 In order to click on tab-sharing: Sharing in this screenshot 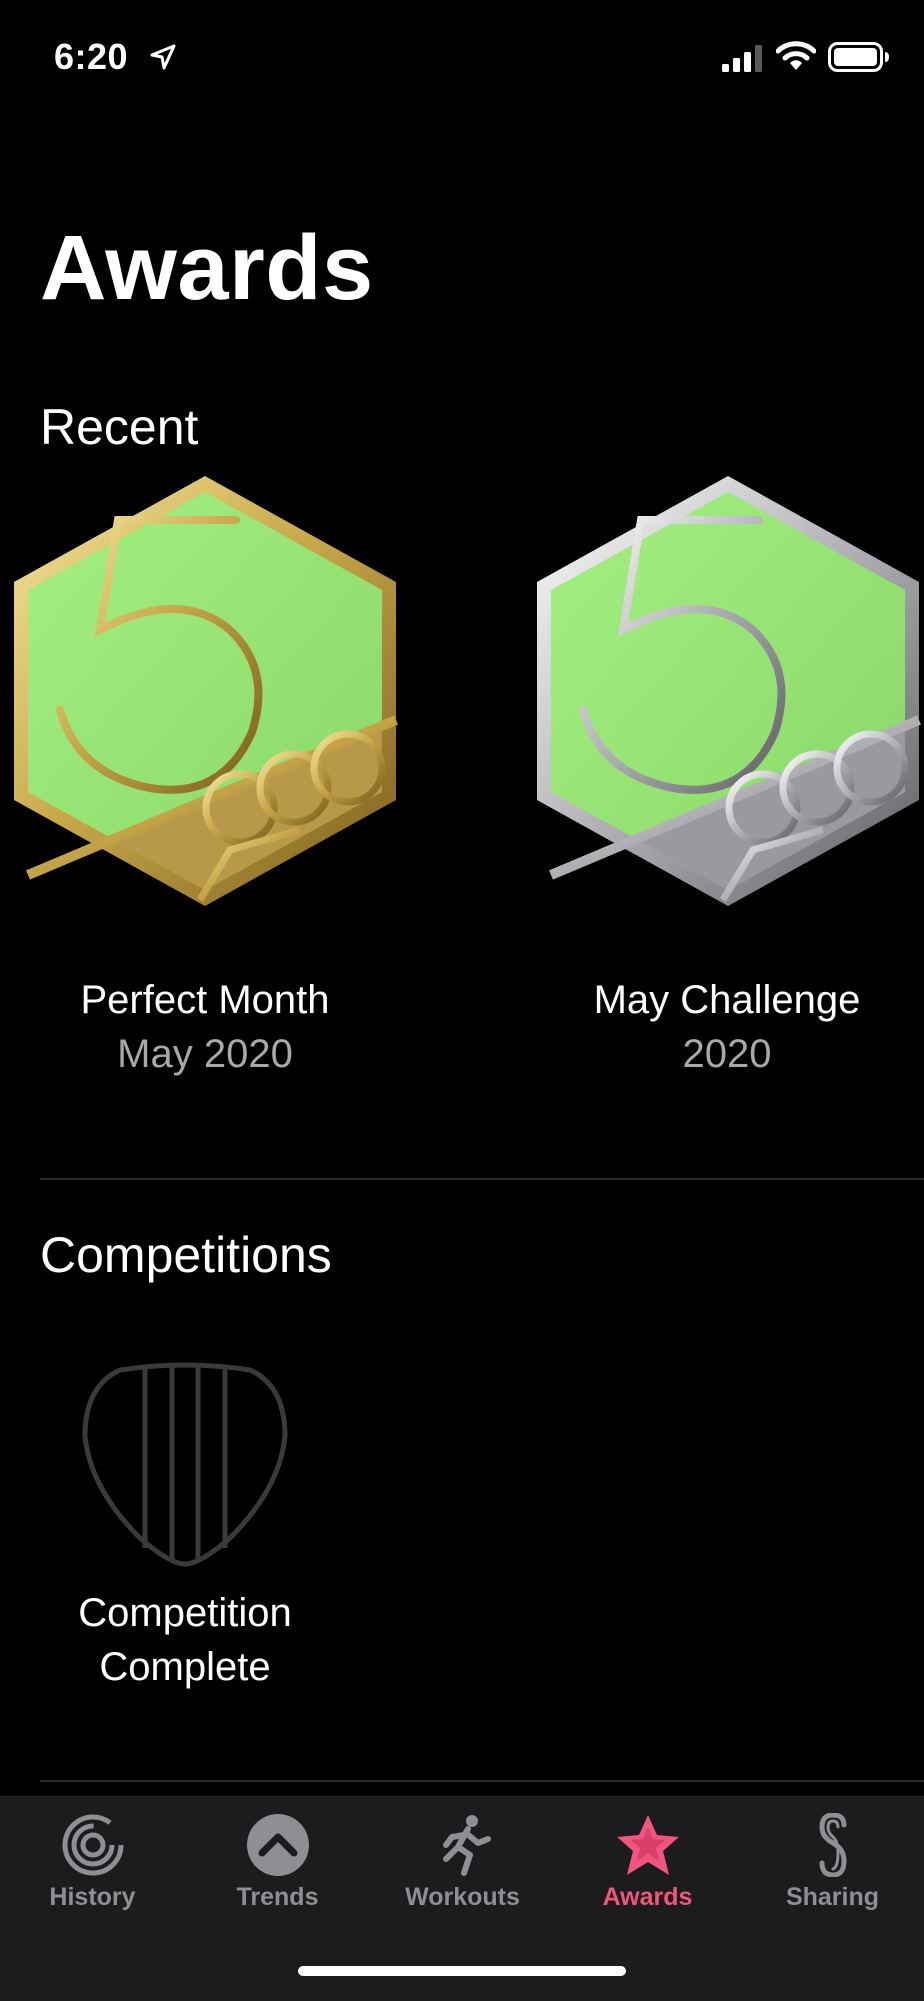, I will do `click(832, 1857)`.